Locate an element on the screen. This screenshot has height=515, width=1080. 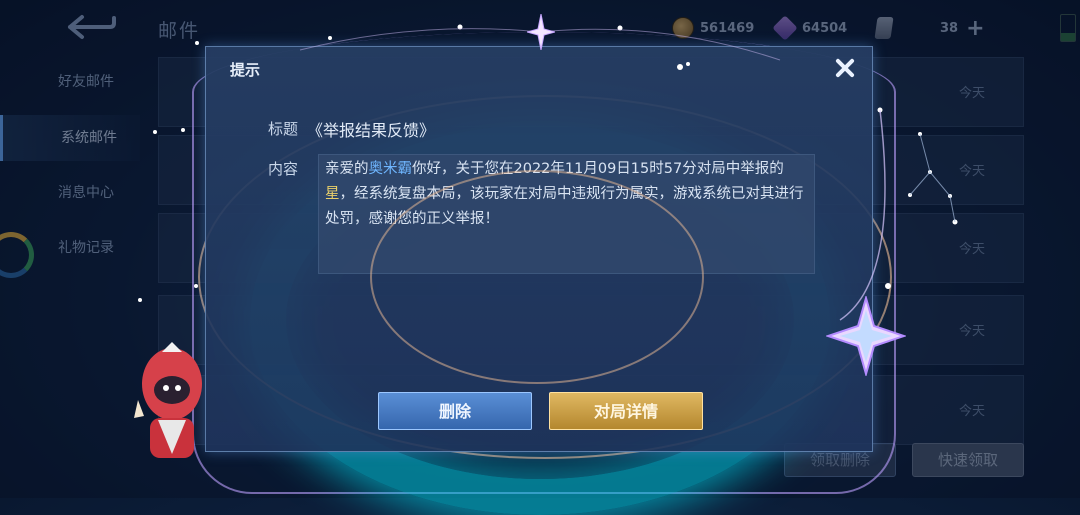
mascot-character is located at coordinates (168, 400).